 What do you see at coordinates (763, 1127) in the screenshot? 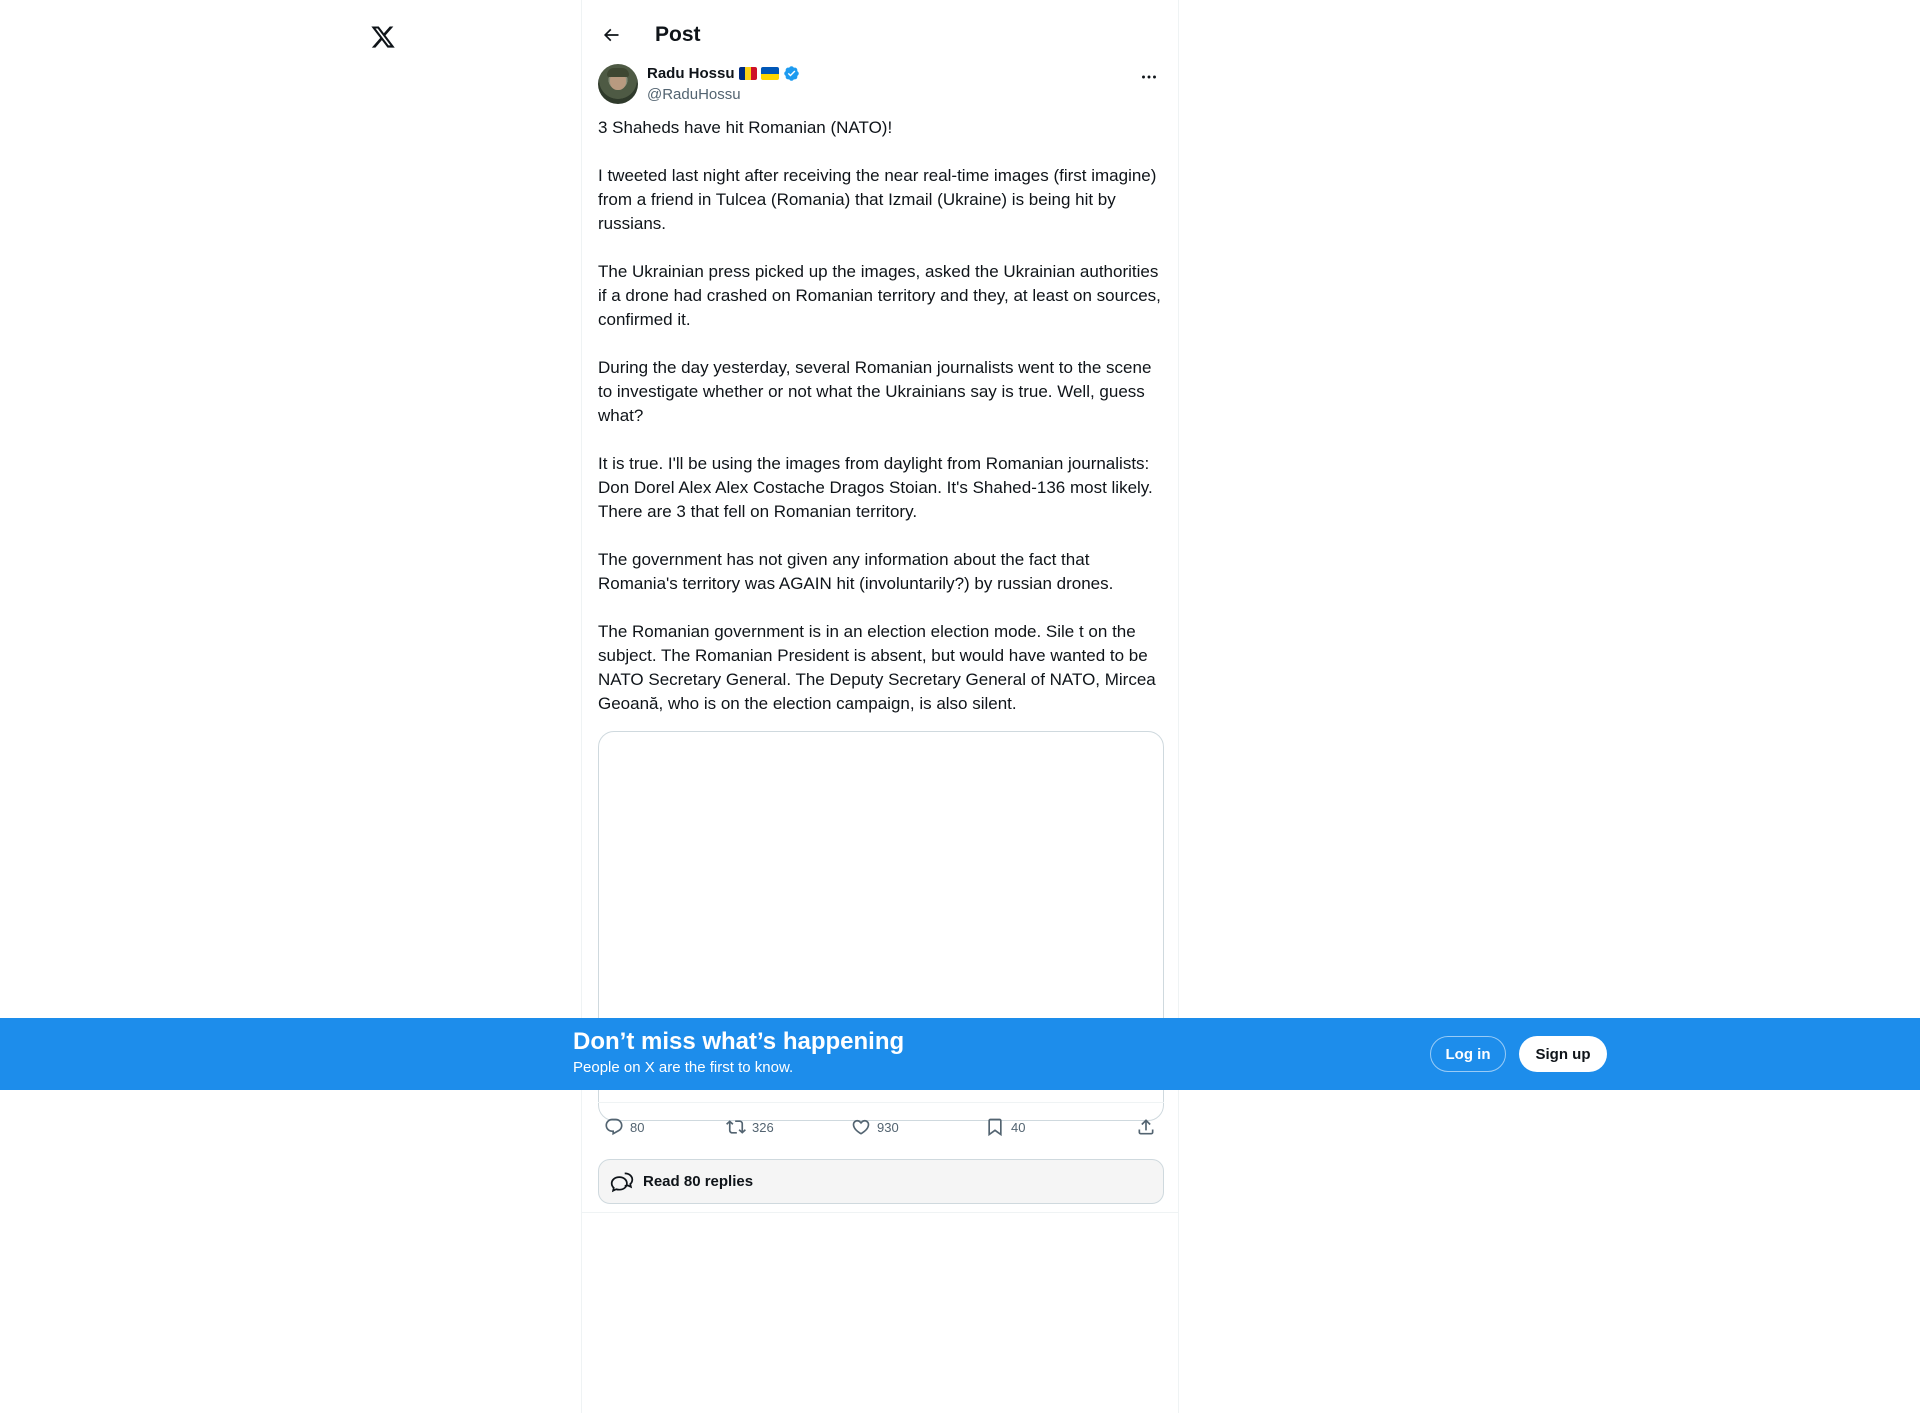
I see `repost-count: 326` at bounding box center [763, 1127].